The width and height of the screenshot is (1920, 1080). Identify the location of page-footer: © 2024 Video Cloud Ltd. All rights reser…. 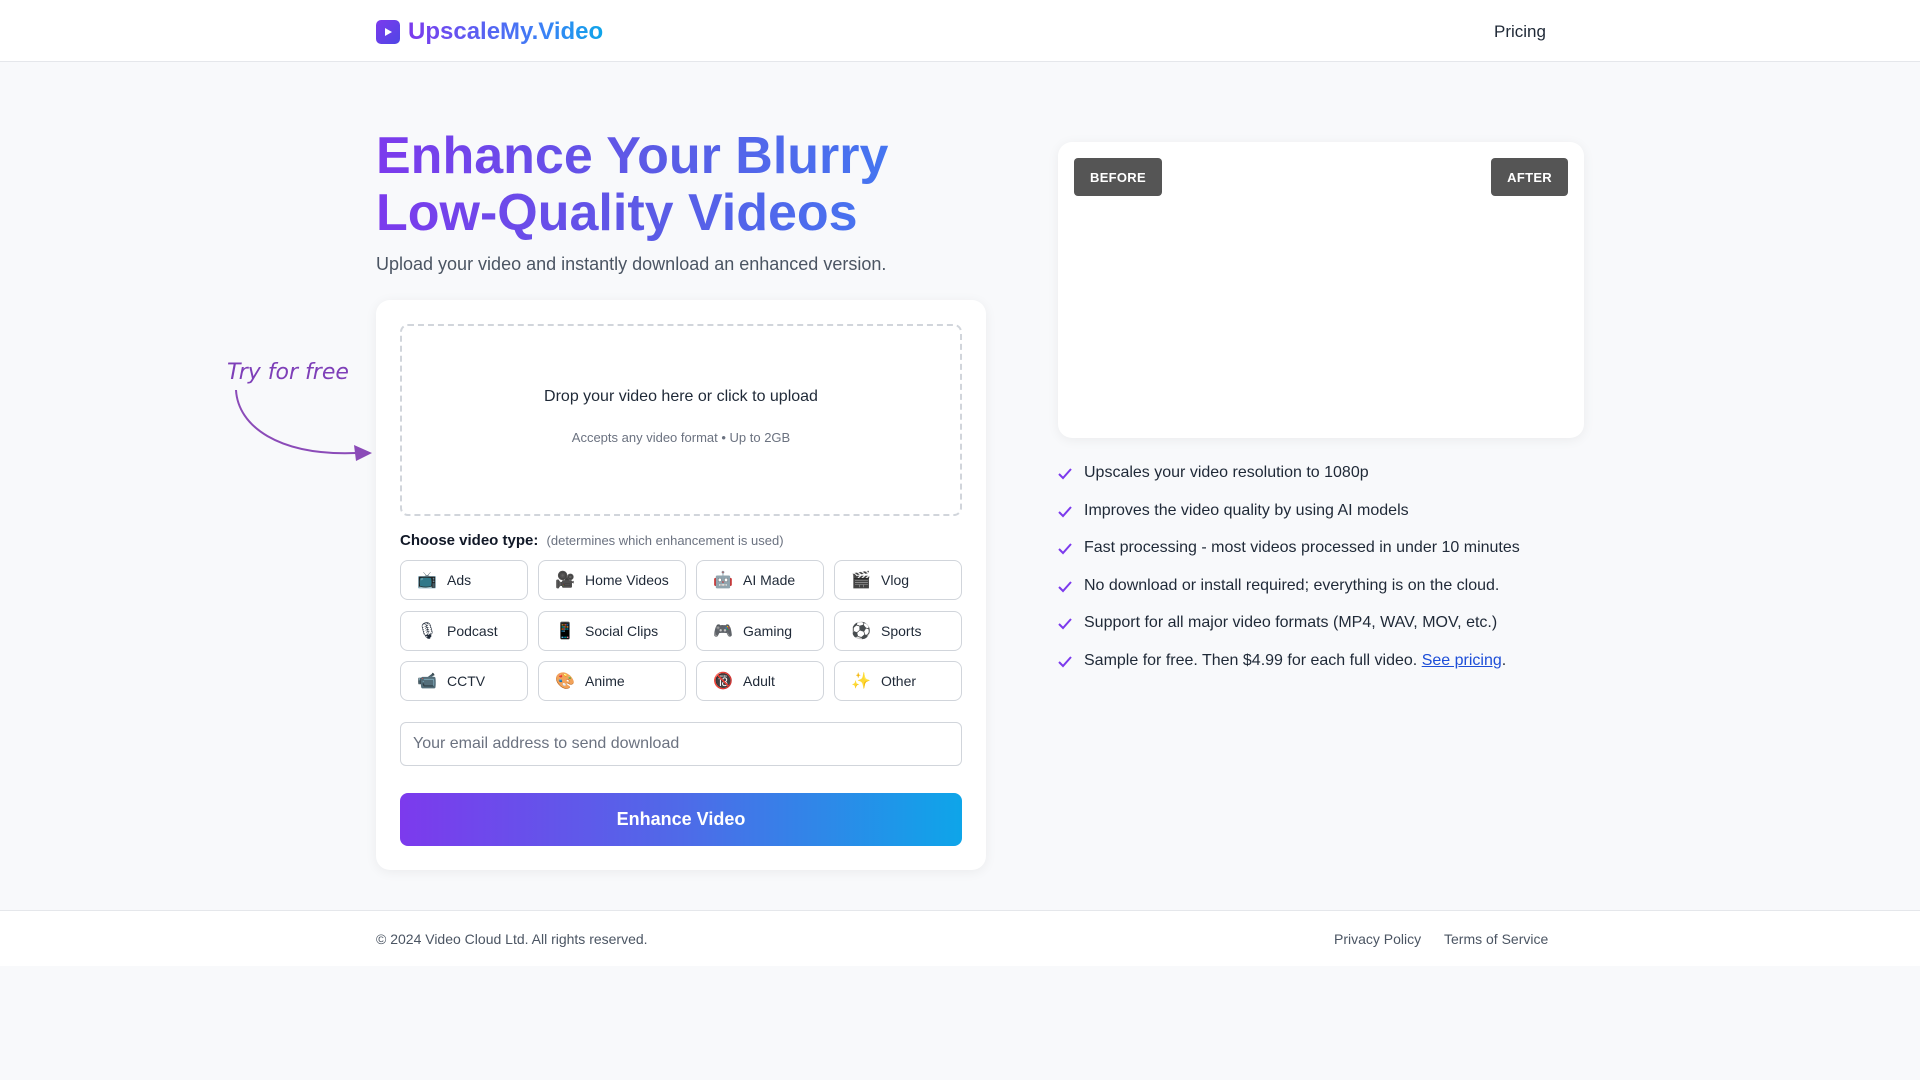
(960, 938).